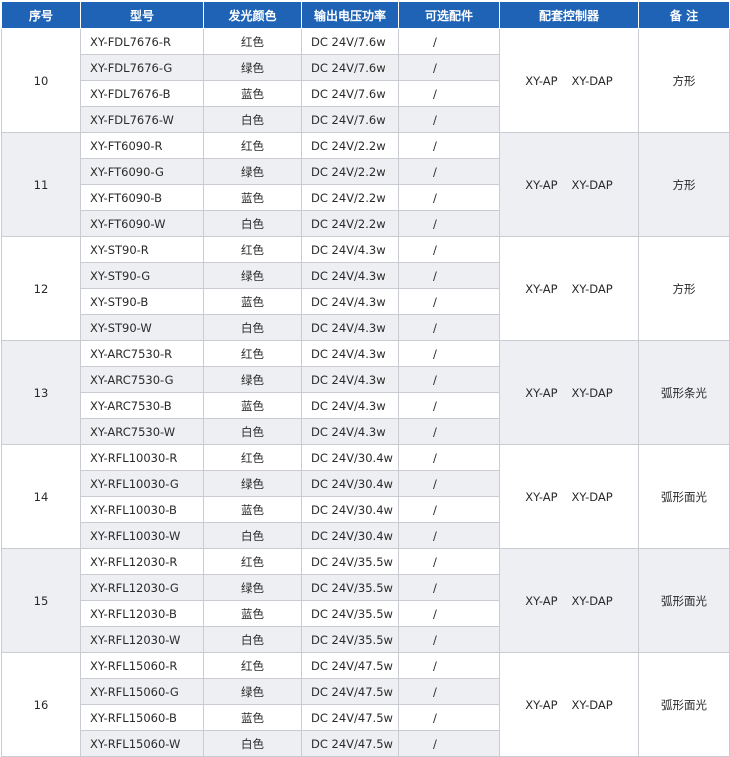  Describe the element at coordinates (684, 496) in the screenshot. I see `note-cell: 弧形面光` at that location.